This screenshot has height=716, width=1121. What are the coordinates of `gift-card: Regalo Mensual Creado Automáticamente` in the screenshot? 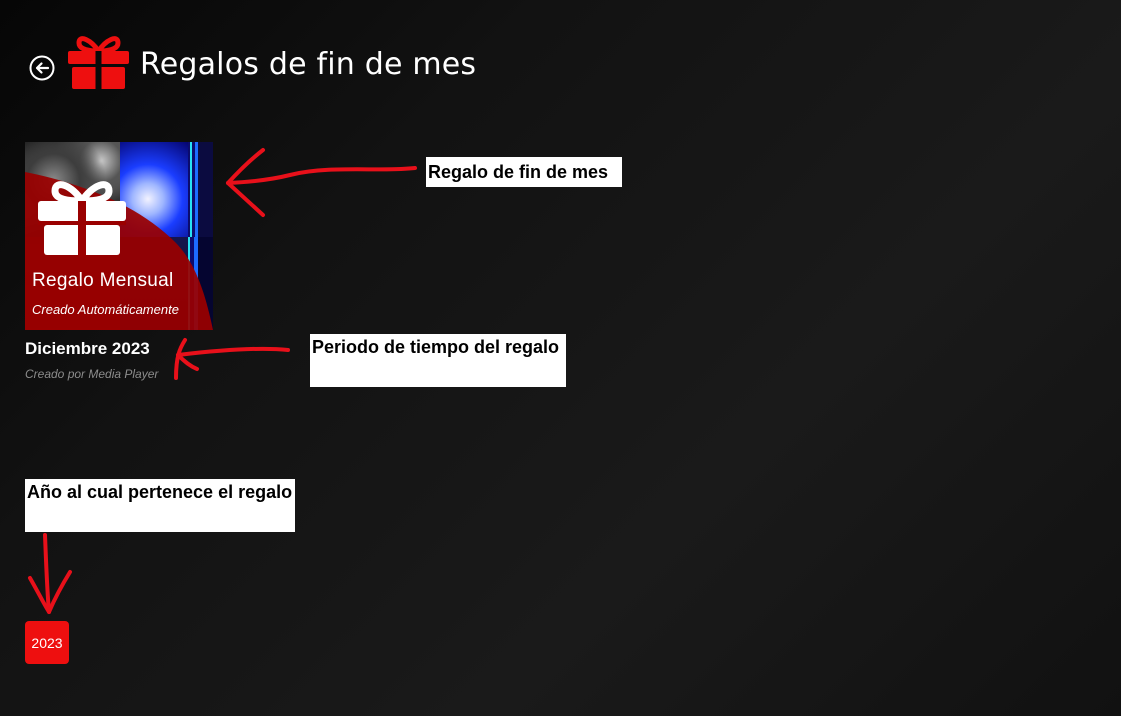 It's located at (119, 236).